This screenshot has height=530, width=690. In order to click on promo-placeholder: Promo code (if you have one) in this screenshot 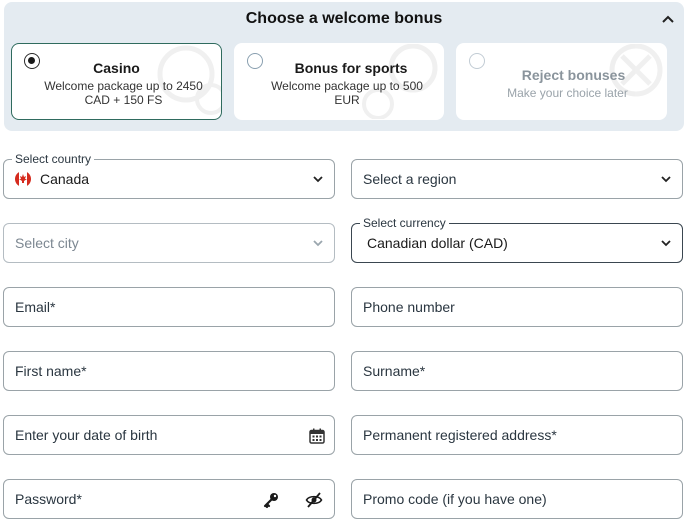, I will do `click(455, 499)`.